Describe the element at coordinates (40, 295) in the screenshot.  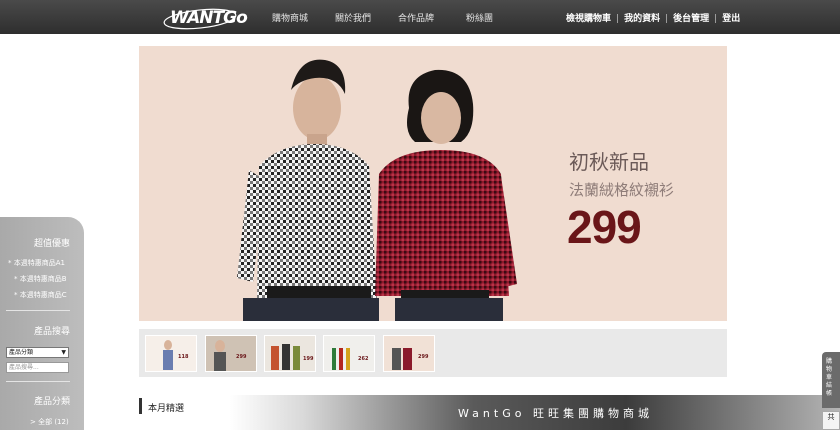
I see `promo-link-c: * 本週特惠商品C` at that location.